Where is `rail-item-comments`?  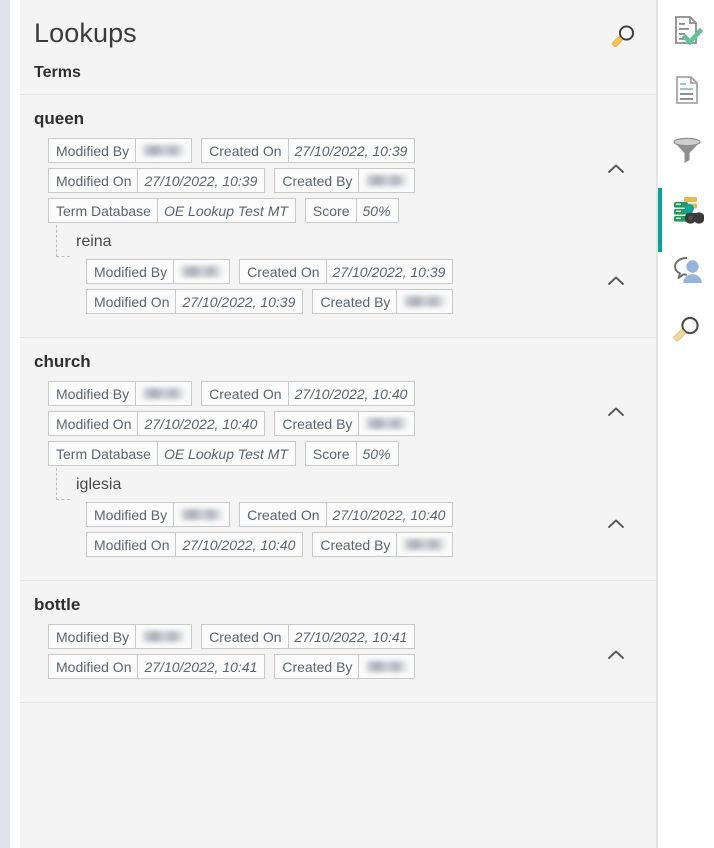
rail-item-comments is located at coordinates (686, 270).